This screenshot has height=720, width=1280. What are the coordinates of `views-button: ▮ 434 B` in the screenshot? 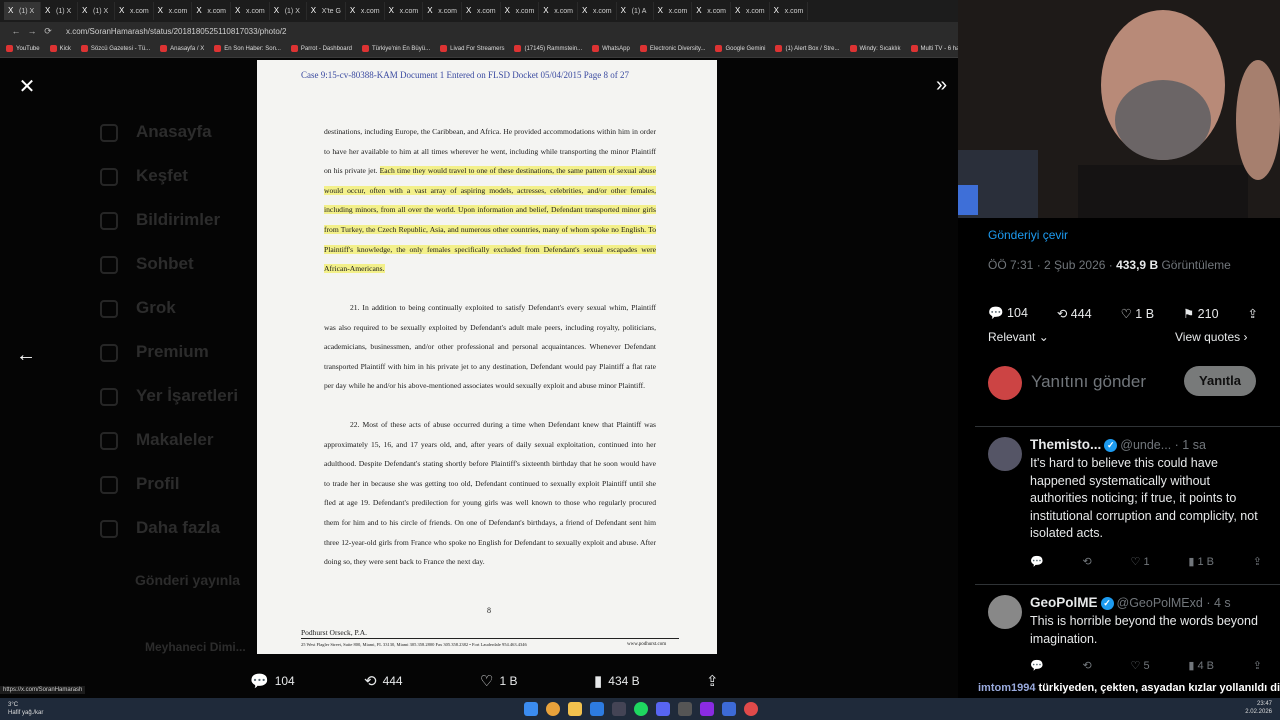 It's located at (617, 681).